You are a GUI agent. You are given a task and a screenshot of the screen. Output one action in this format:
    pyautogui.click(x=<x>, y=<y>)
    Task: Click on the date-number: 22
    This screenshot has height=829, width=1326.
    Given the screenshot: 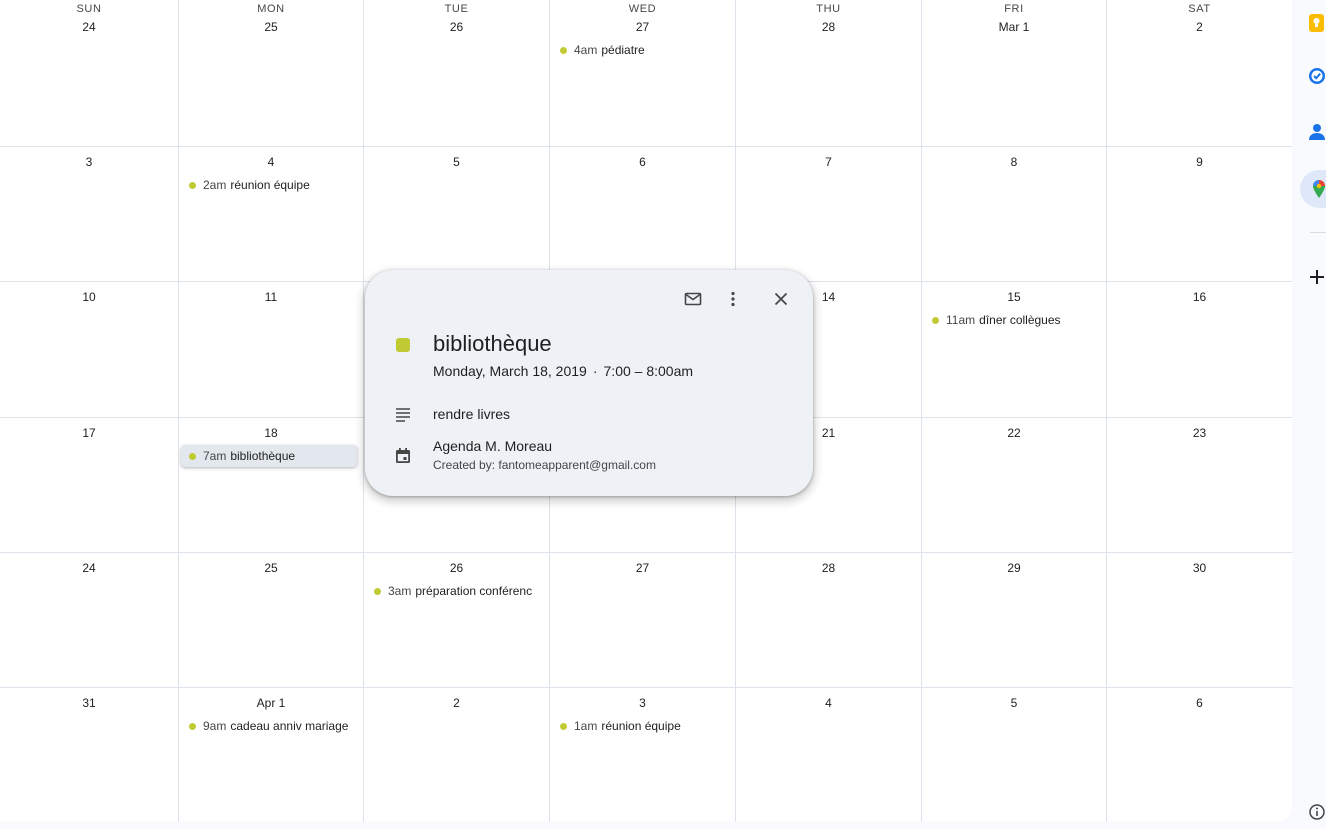 What is the action you would take?
    pyautogui.click(x=1014, y=433)
    